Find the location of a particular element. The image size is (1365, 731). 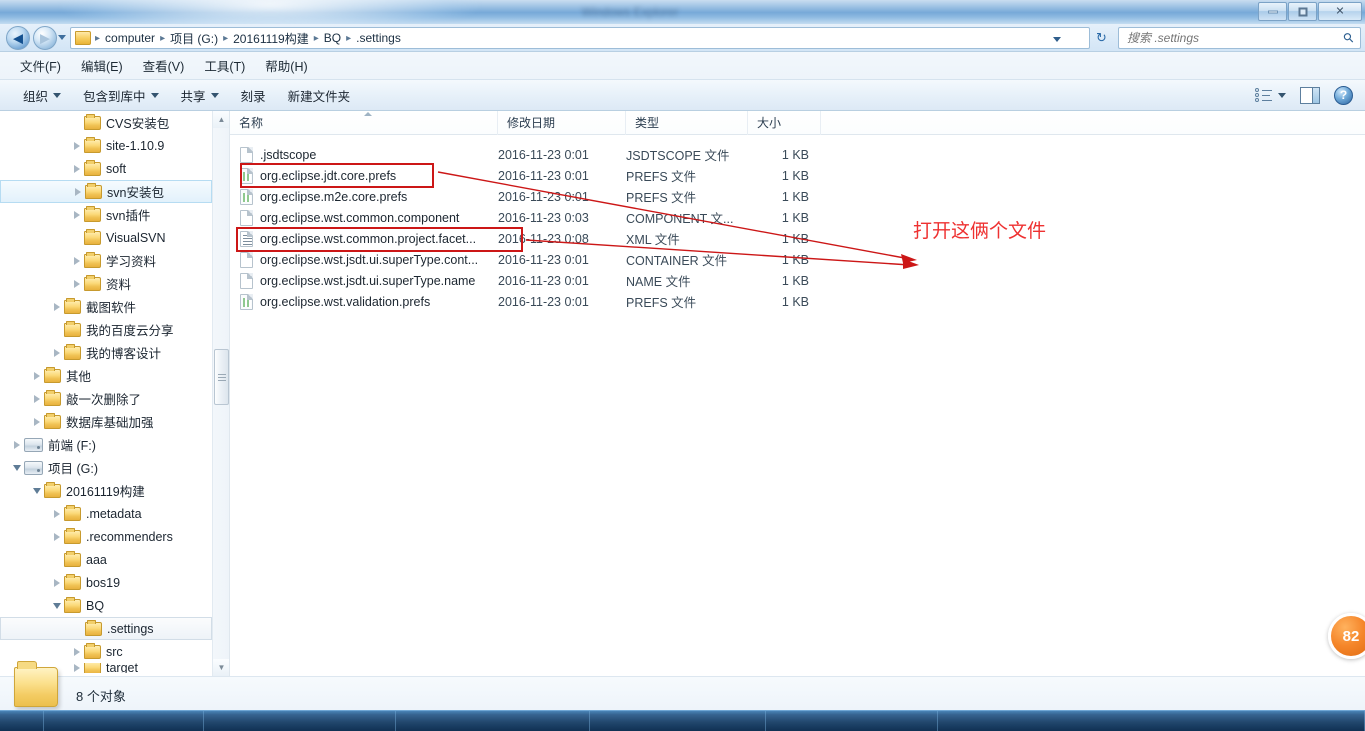

tree-item-我的博客设计: 我的博客设计 is located at coordinates (106, 352).